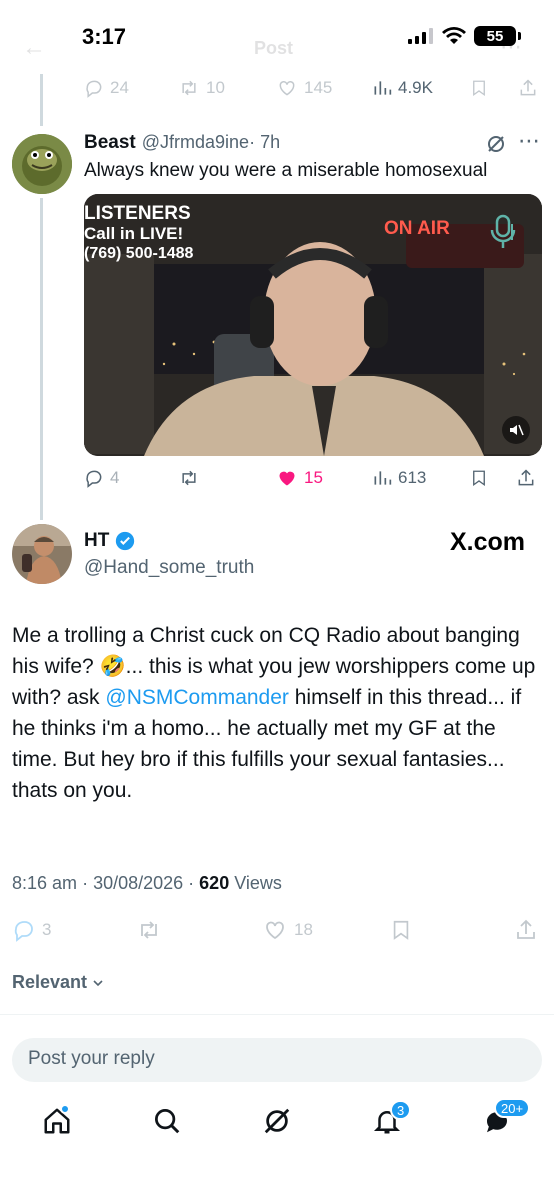 This screenshot has height=1200, width=554. Describe the element at coordinates (318, 87) in the screenshot. I see `like-count: 145` at that location.